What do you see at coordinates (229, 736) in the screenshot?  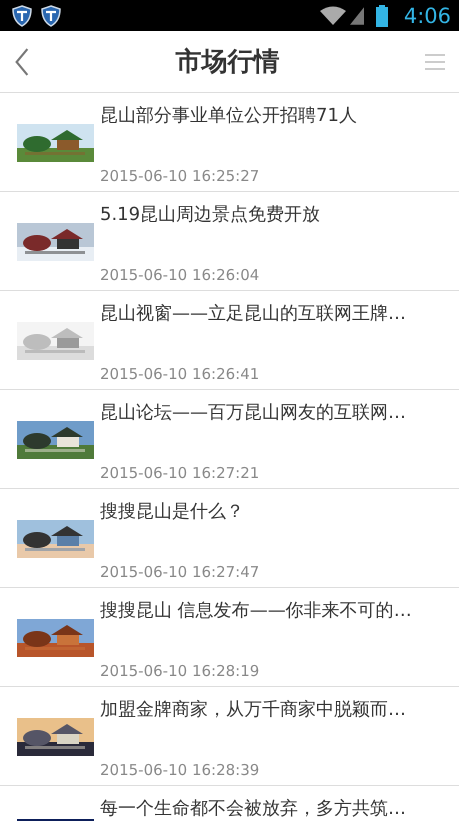 I see `news-item: 加盟金牌商家，从万千商家中脱颖而… 2015-06-10 16:28:39` at bounding box center [229, 736].